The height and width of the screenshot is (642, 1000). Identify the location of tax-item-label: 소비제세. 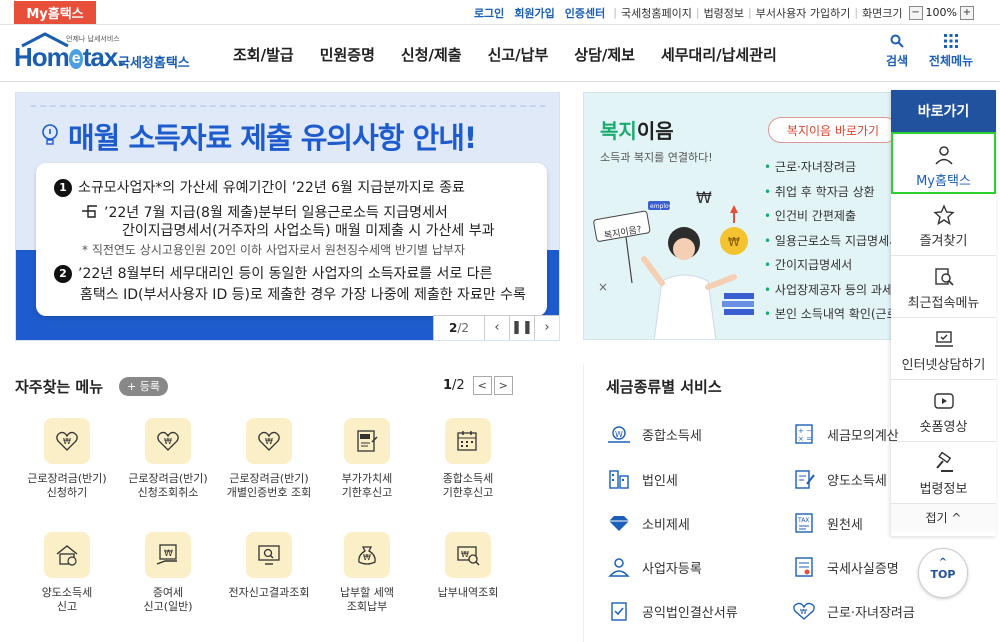
(666, 525).